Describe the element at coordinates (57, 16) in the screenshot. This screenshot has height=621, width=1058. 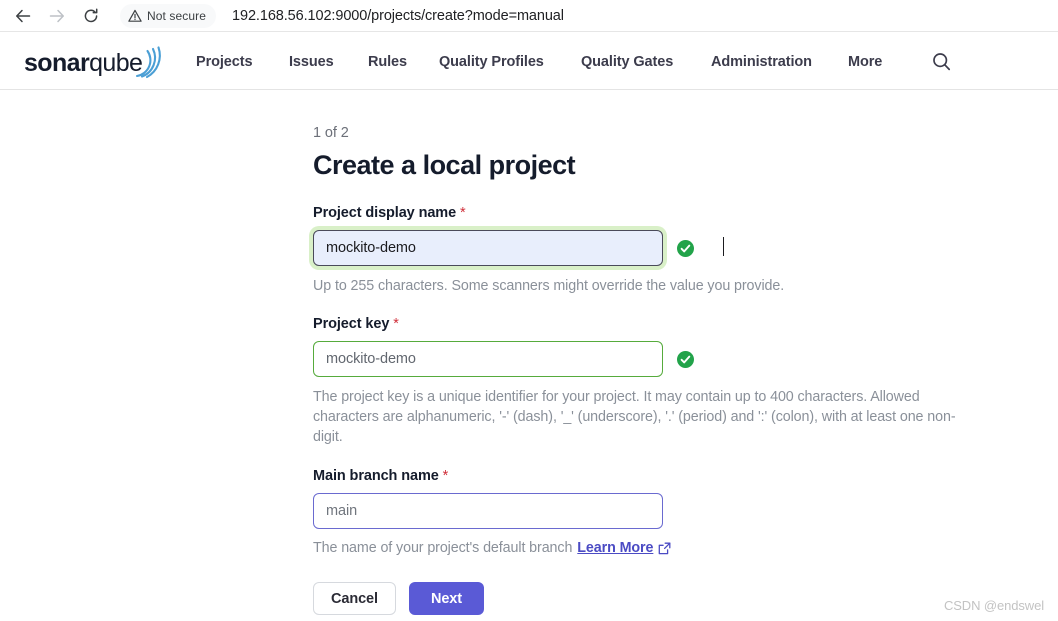
I see `forward-arrow-icon` at that location.